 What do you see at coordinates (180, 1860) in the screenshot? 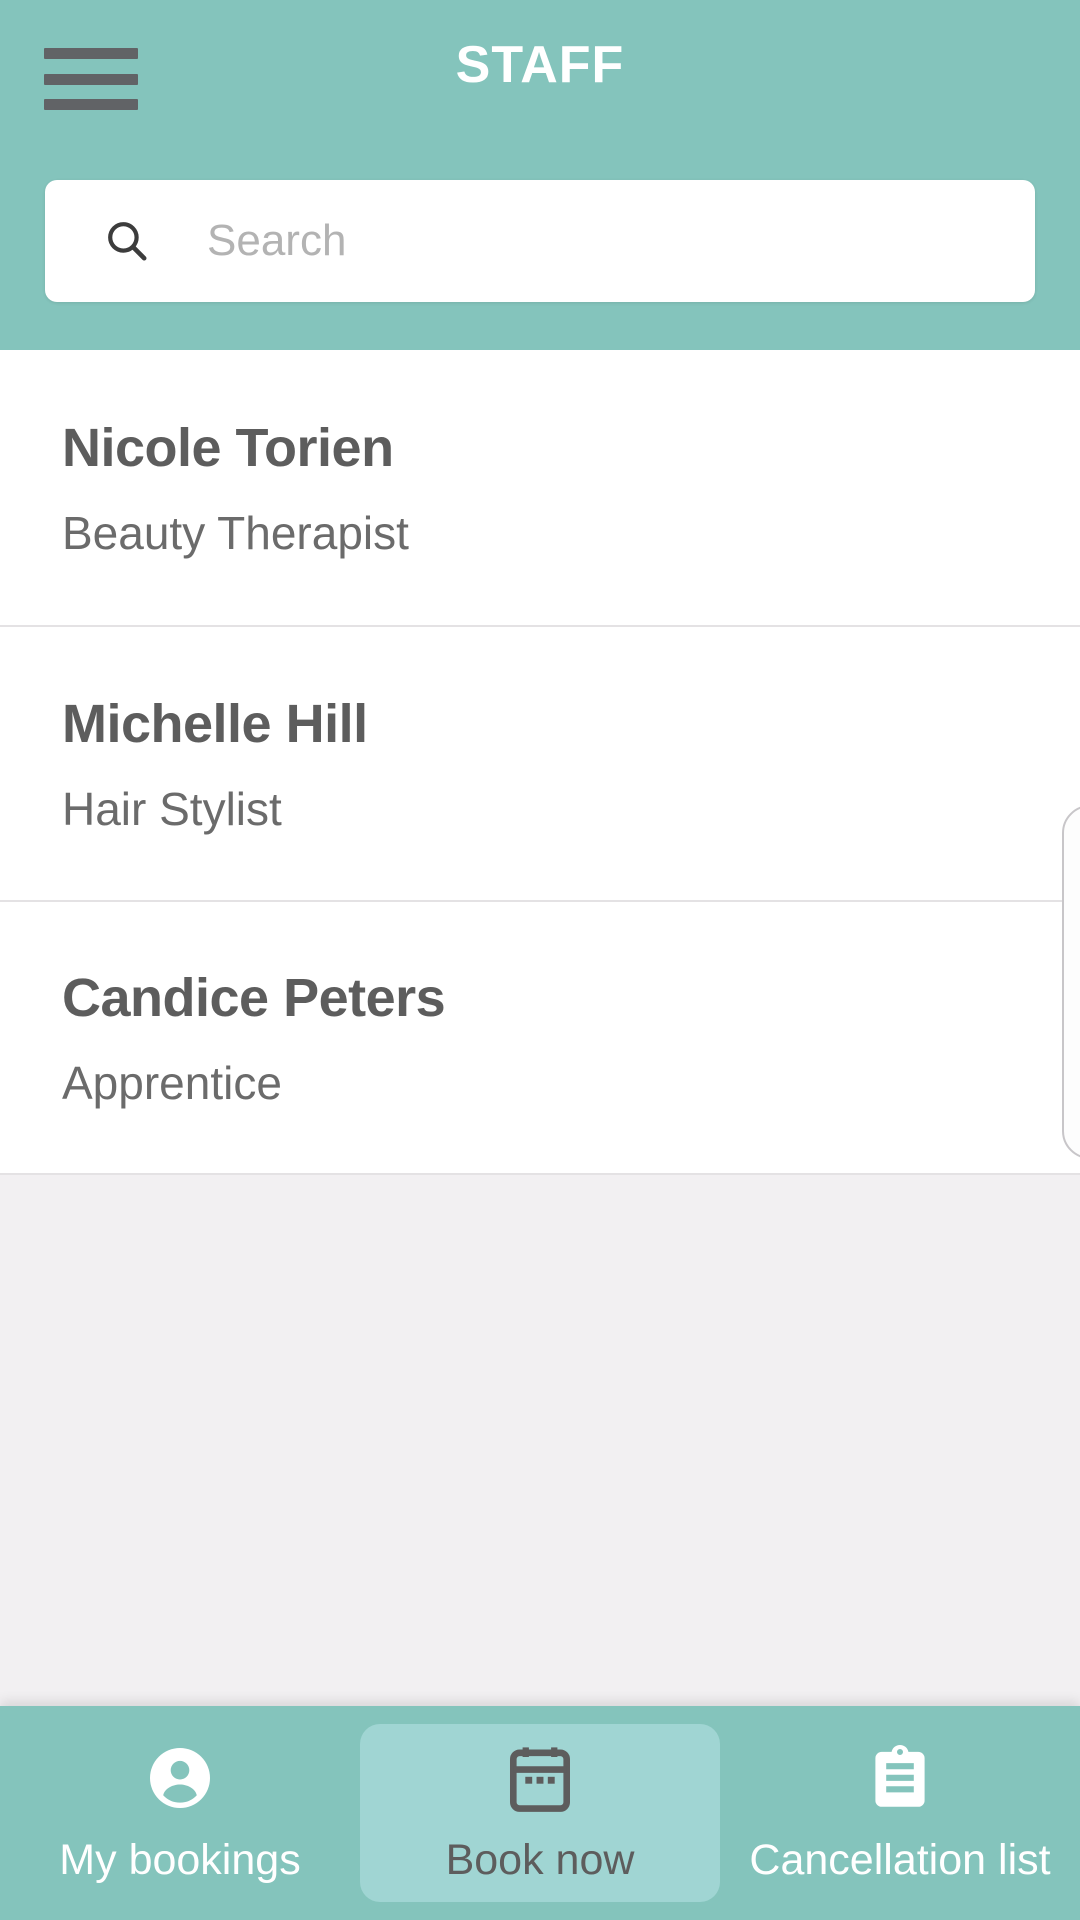
I see `nav-label: My bookings` at bounding box center [180, 1860].